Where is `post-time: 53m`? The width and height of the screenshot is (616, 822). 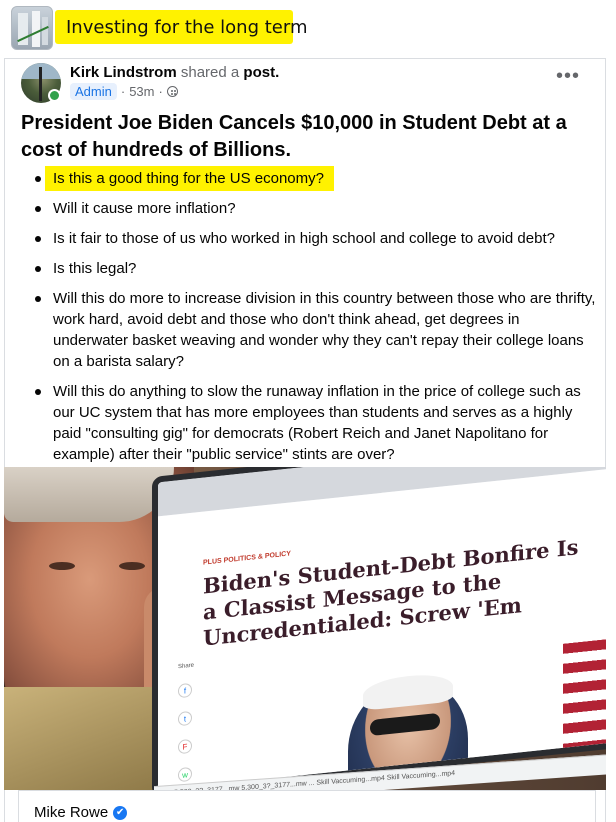
post-time: 53m is located at coordinates (141, 91).